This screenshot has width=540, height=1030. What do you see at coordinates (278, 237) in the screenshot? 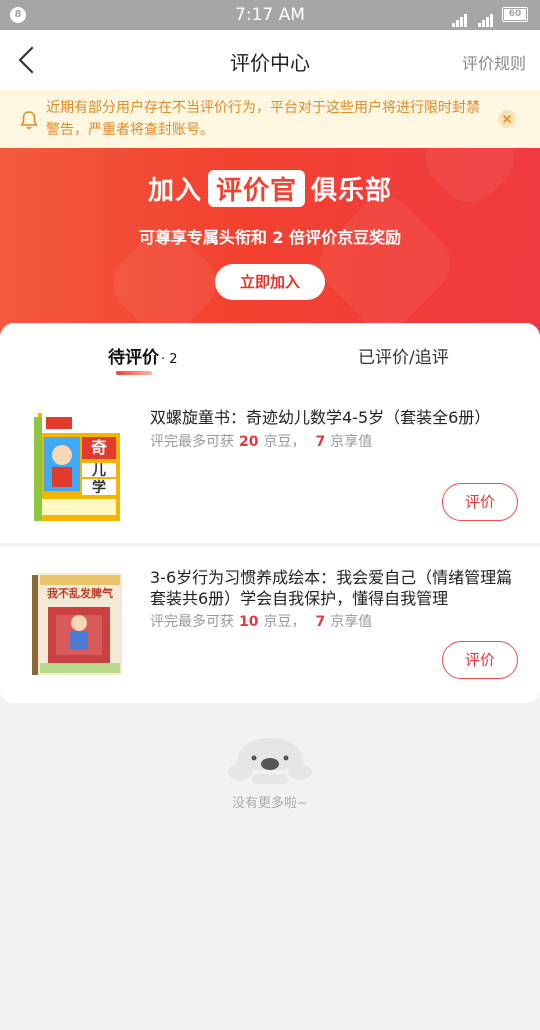
I see `banner-subtitle-num: 2` at bounding box center [278, 237].